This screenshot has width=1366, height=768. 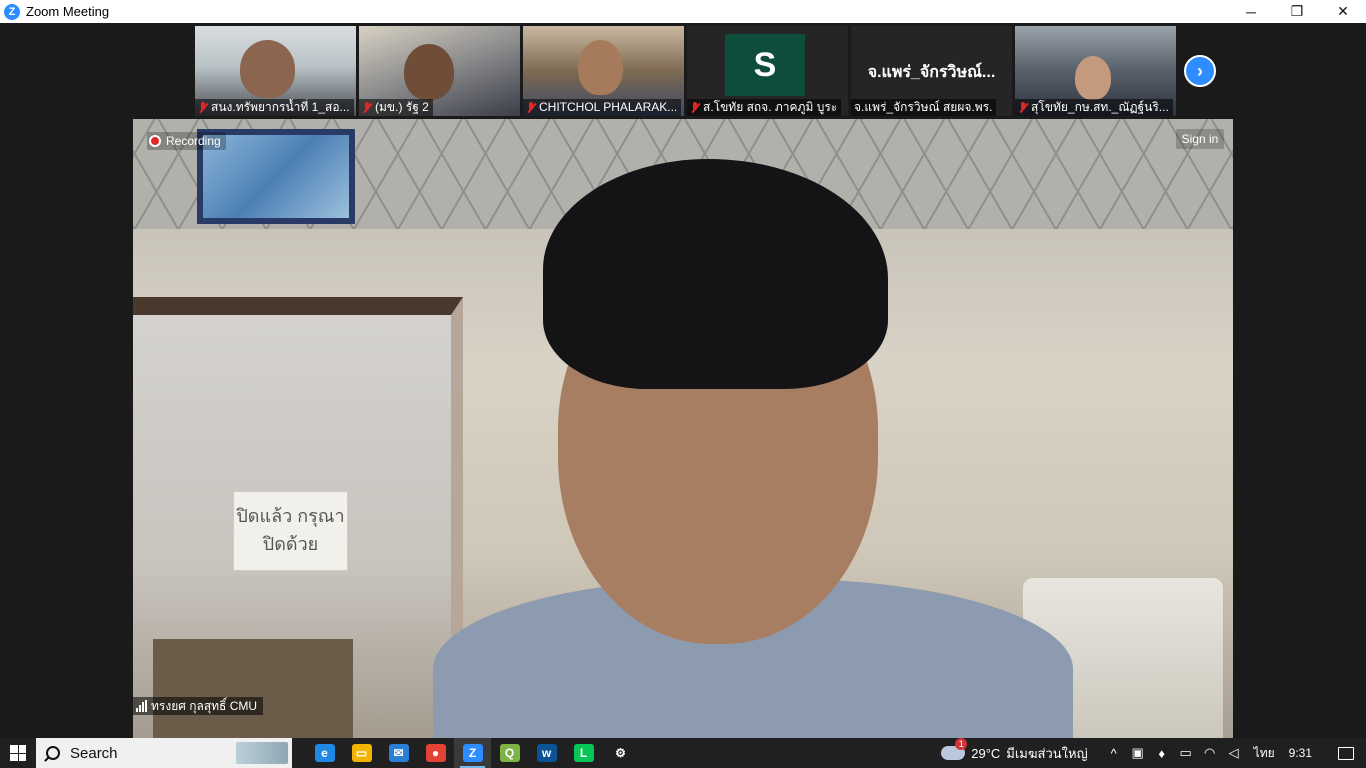 I want to click on taskbar-app: w, so click(x=546, y=753).